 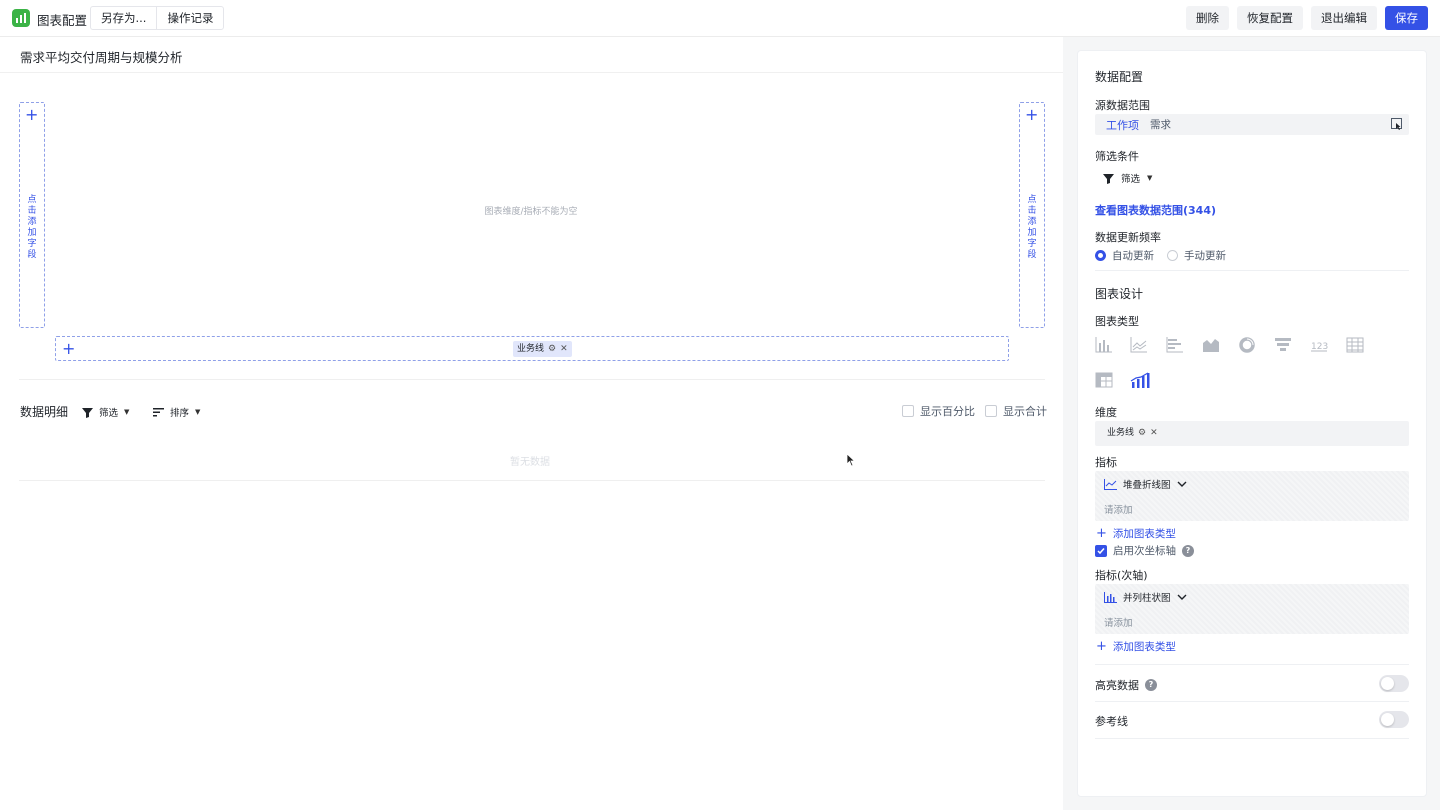 What do you see at coordinates (180, 413) in the screenshot?
I see `sort-label: 排序` at bounding box center [180, 413].